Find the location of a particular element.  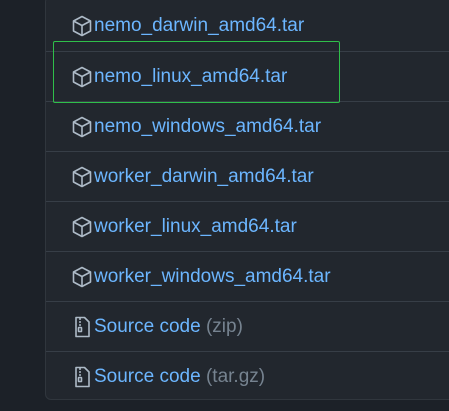

asset-row: nemo_windows_amd64.tar is located at coordinates (247, 126).